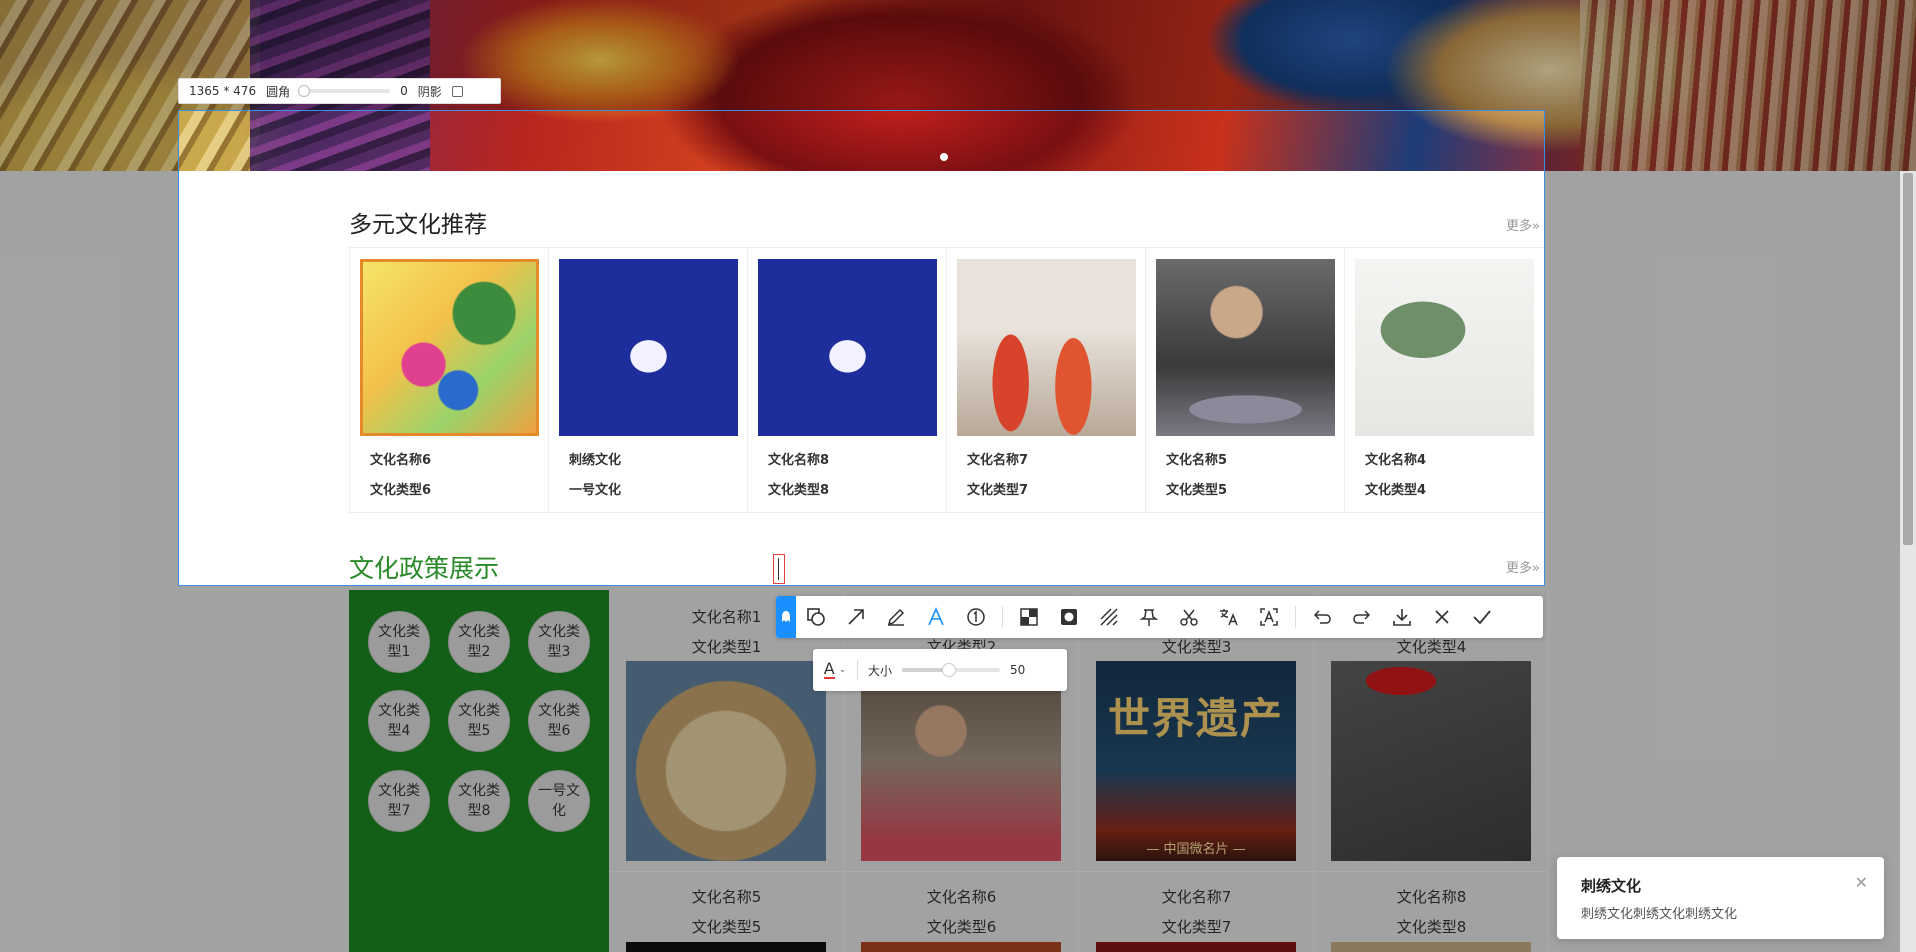 Image resolution: width=1916 pixels, height=952 pixels. What do you see at coordinates (1269, 617) in the screenshot?
I see `ocr-icon` at bounding box center [1269, 617].